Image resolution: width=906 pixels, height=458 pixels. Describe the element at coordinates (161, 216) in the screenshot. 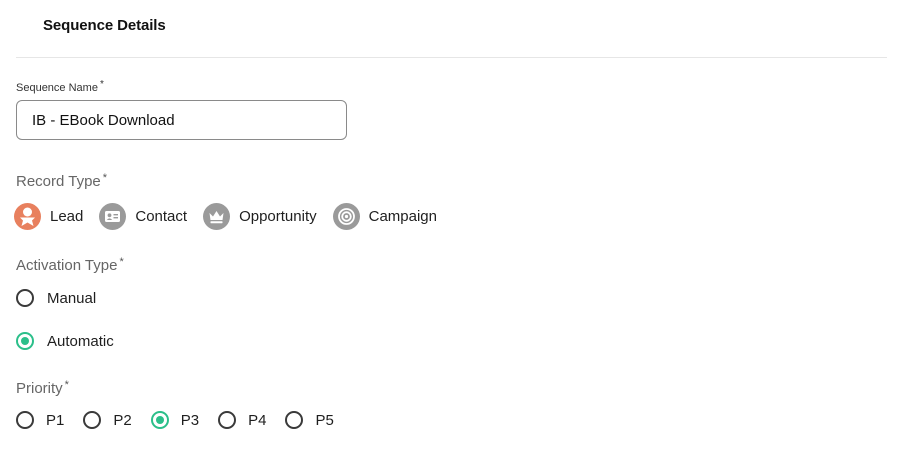

I see `record-type-label-contact: Contact` at that location.